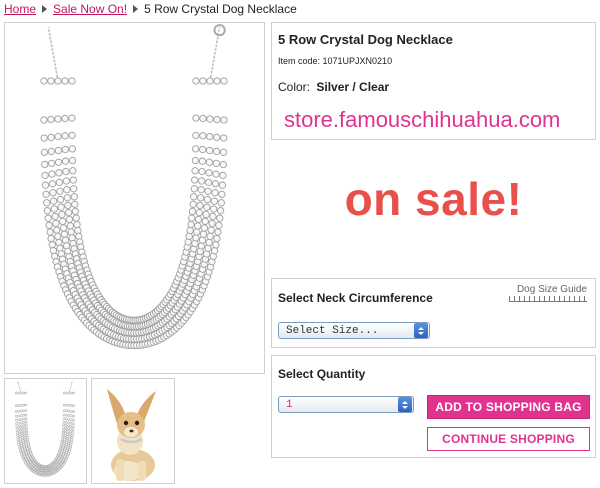  Describe the element at coordinates (508, 439) in the screenshot. I see `continue-shopping-button: CONTINUE SHOPPING` at that location.